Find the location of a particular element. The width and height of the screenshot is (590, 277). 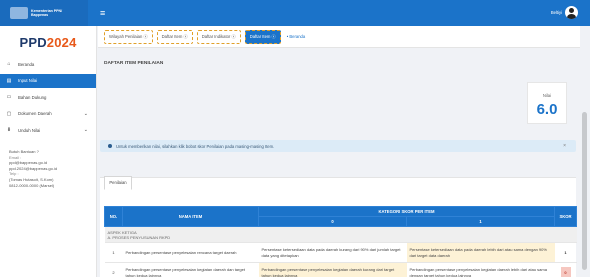

user-name: Beltiyi is located at coordinates (556, 12).